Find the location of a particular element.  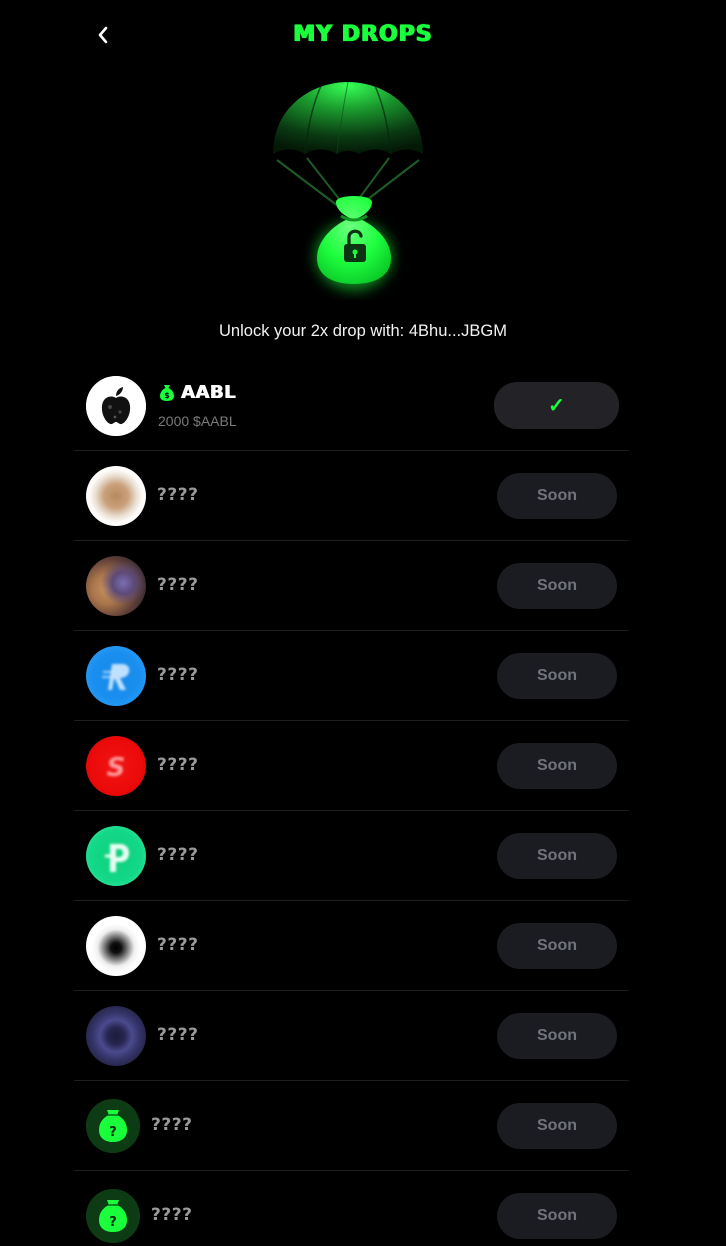

claimed-button: ✓ is located at coordinates (556, 405).